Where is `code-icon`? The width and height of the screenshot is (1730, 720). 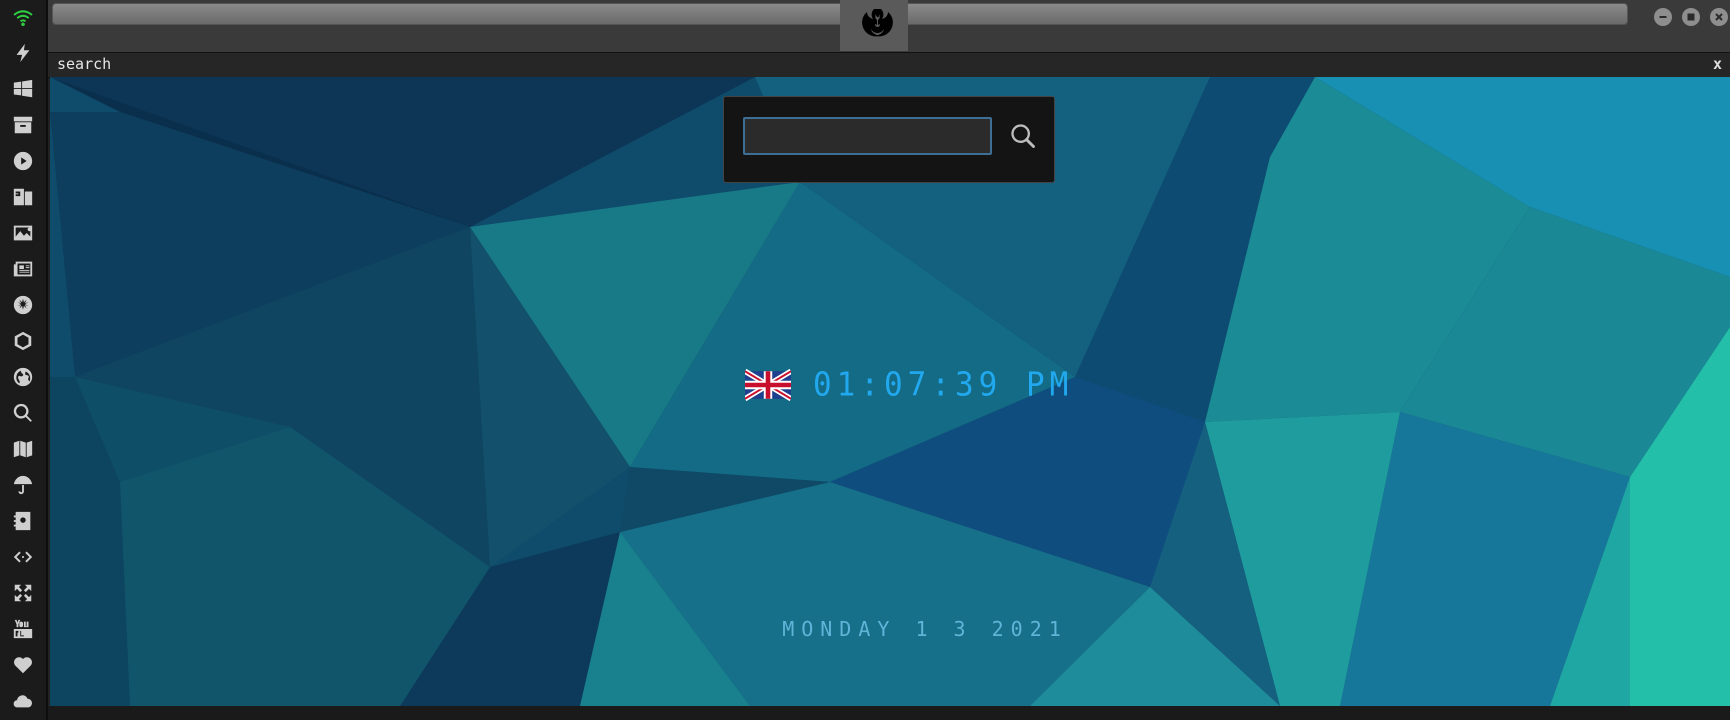
code-icon is located at coordinates (23, 557).